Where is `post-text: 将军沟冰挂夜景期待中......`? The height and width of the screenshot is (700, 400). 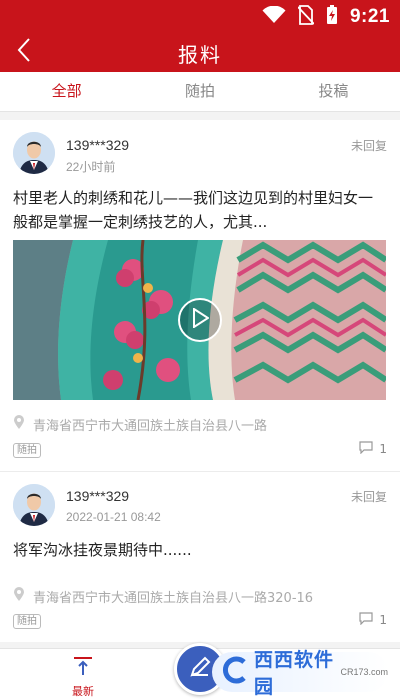 post-text: 将军沟冰挂夜景期待中...... is located at coordinates (200, 550).